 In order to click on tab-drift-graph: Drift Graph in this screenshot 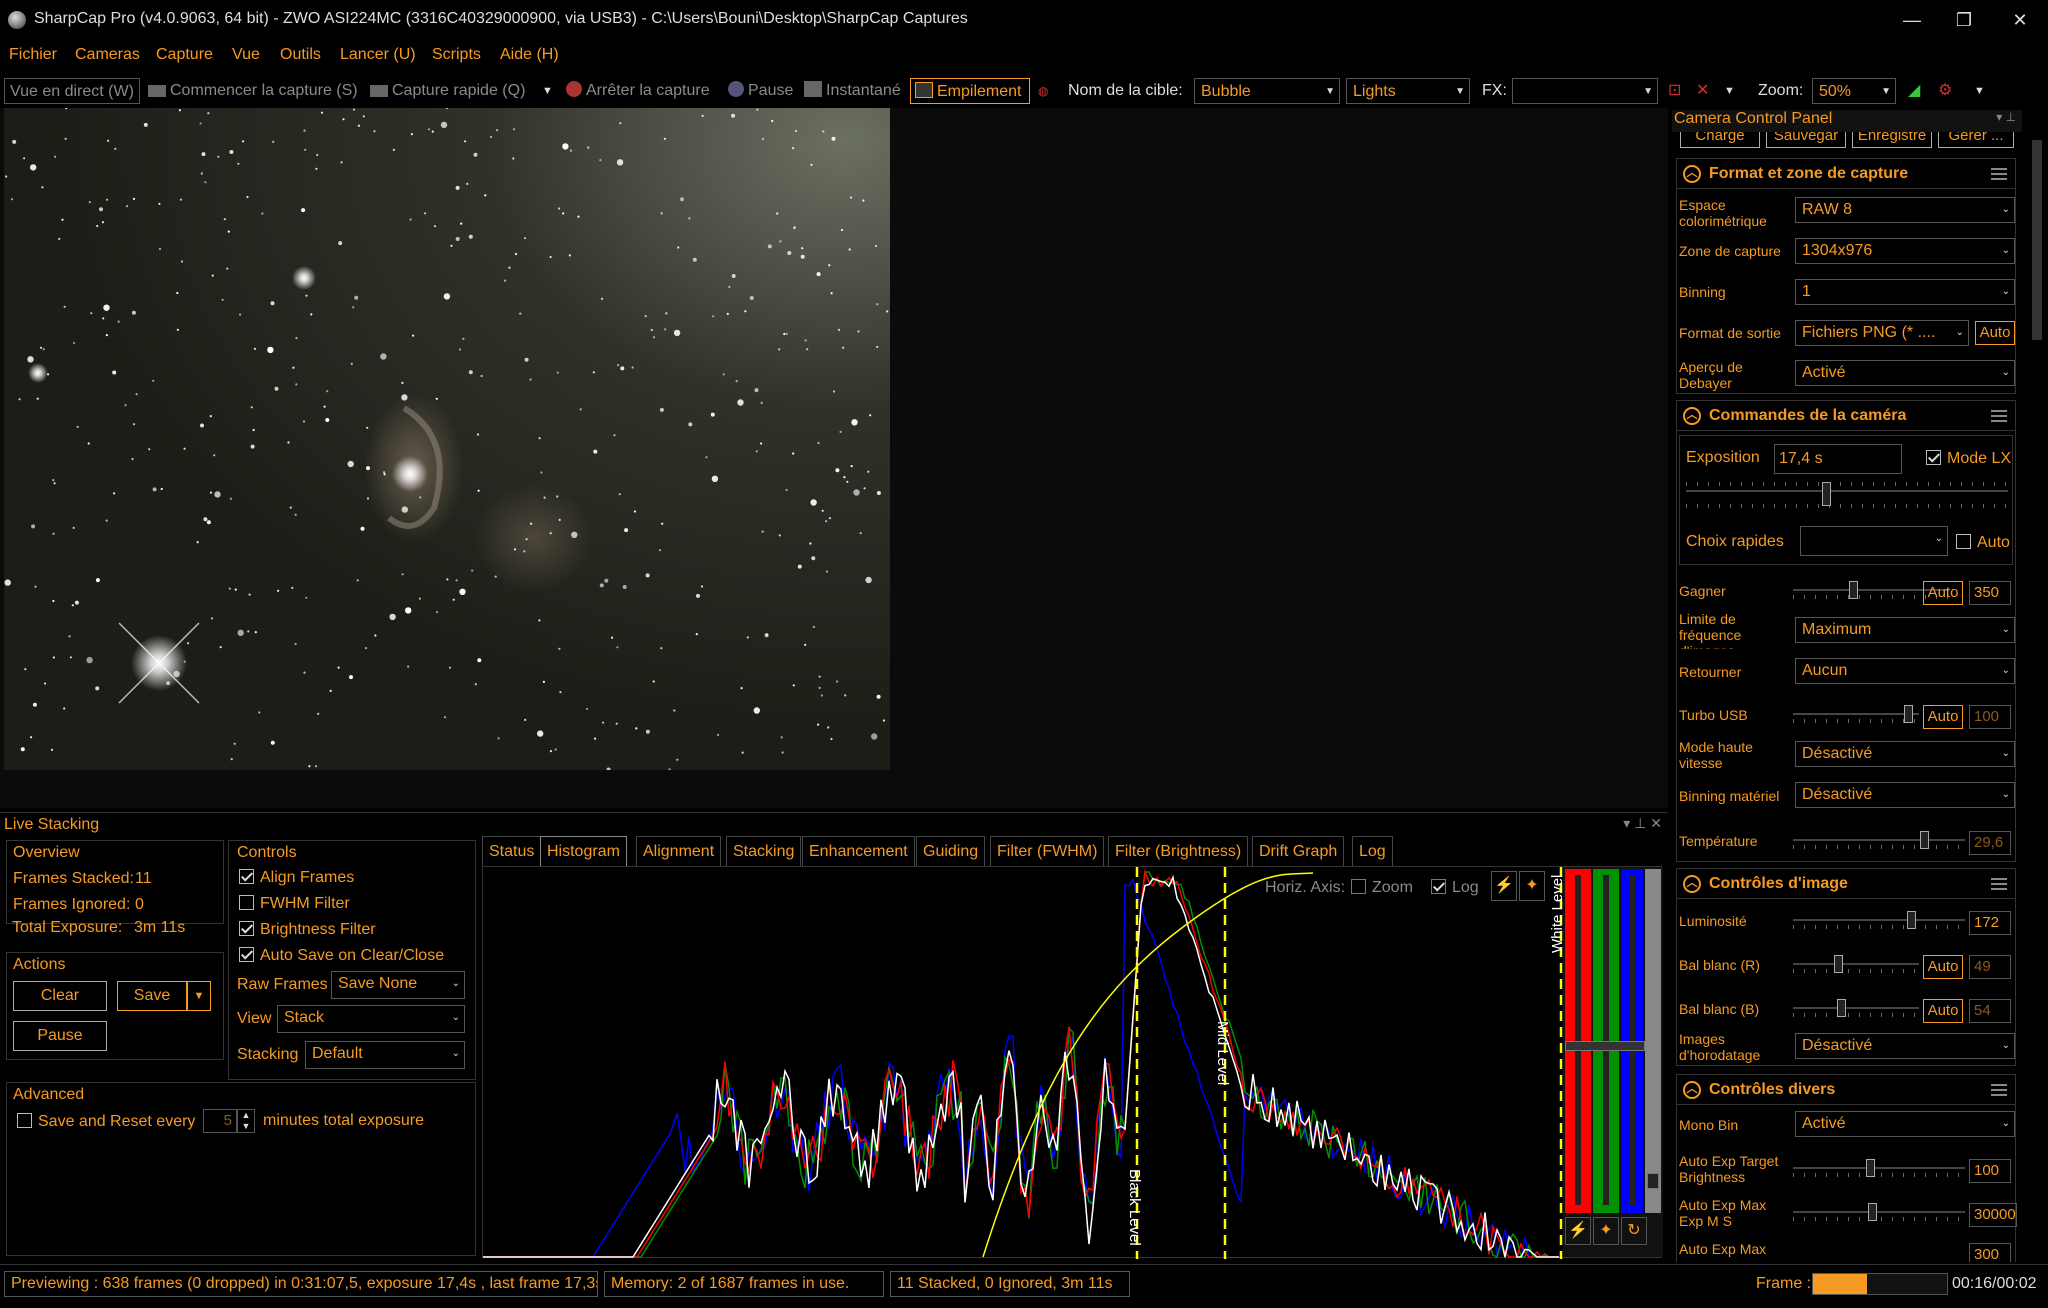, I will do `click(1298, 851)`.